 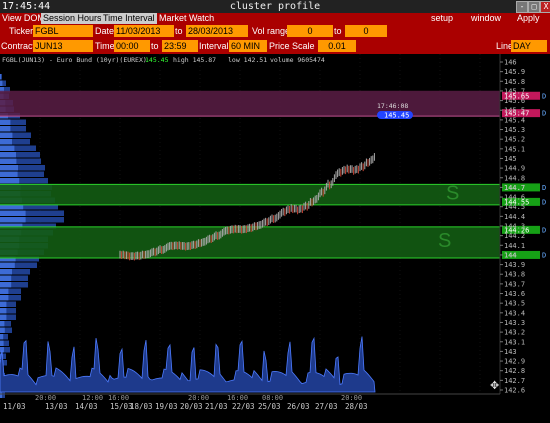 I want to click on time-from-field: 00:00, so click(x=132, y=46).